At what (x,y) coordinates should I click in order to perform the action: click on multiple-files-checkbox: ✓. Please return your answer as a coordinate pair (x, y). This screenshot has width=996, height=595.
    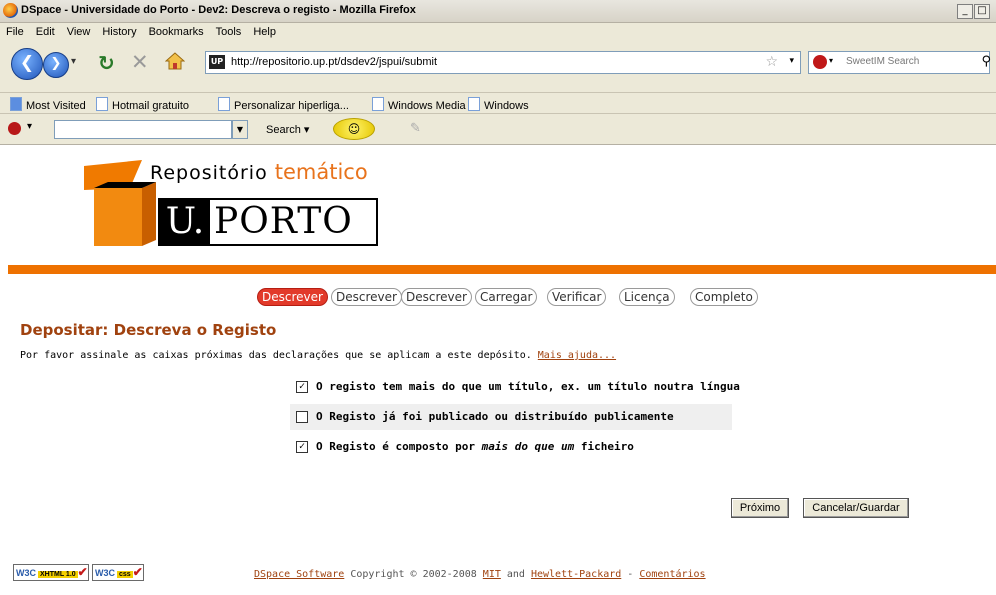
    Looking at the image, I should click on (302, 447).